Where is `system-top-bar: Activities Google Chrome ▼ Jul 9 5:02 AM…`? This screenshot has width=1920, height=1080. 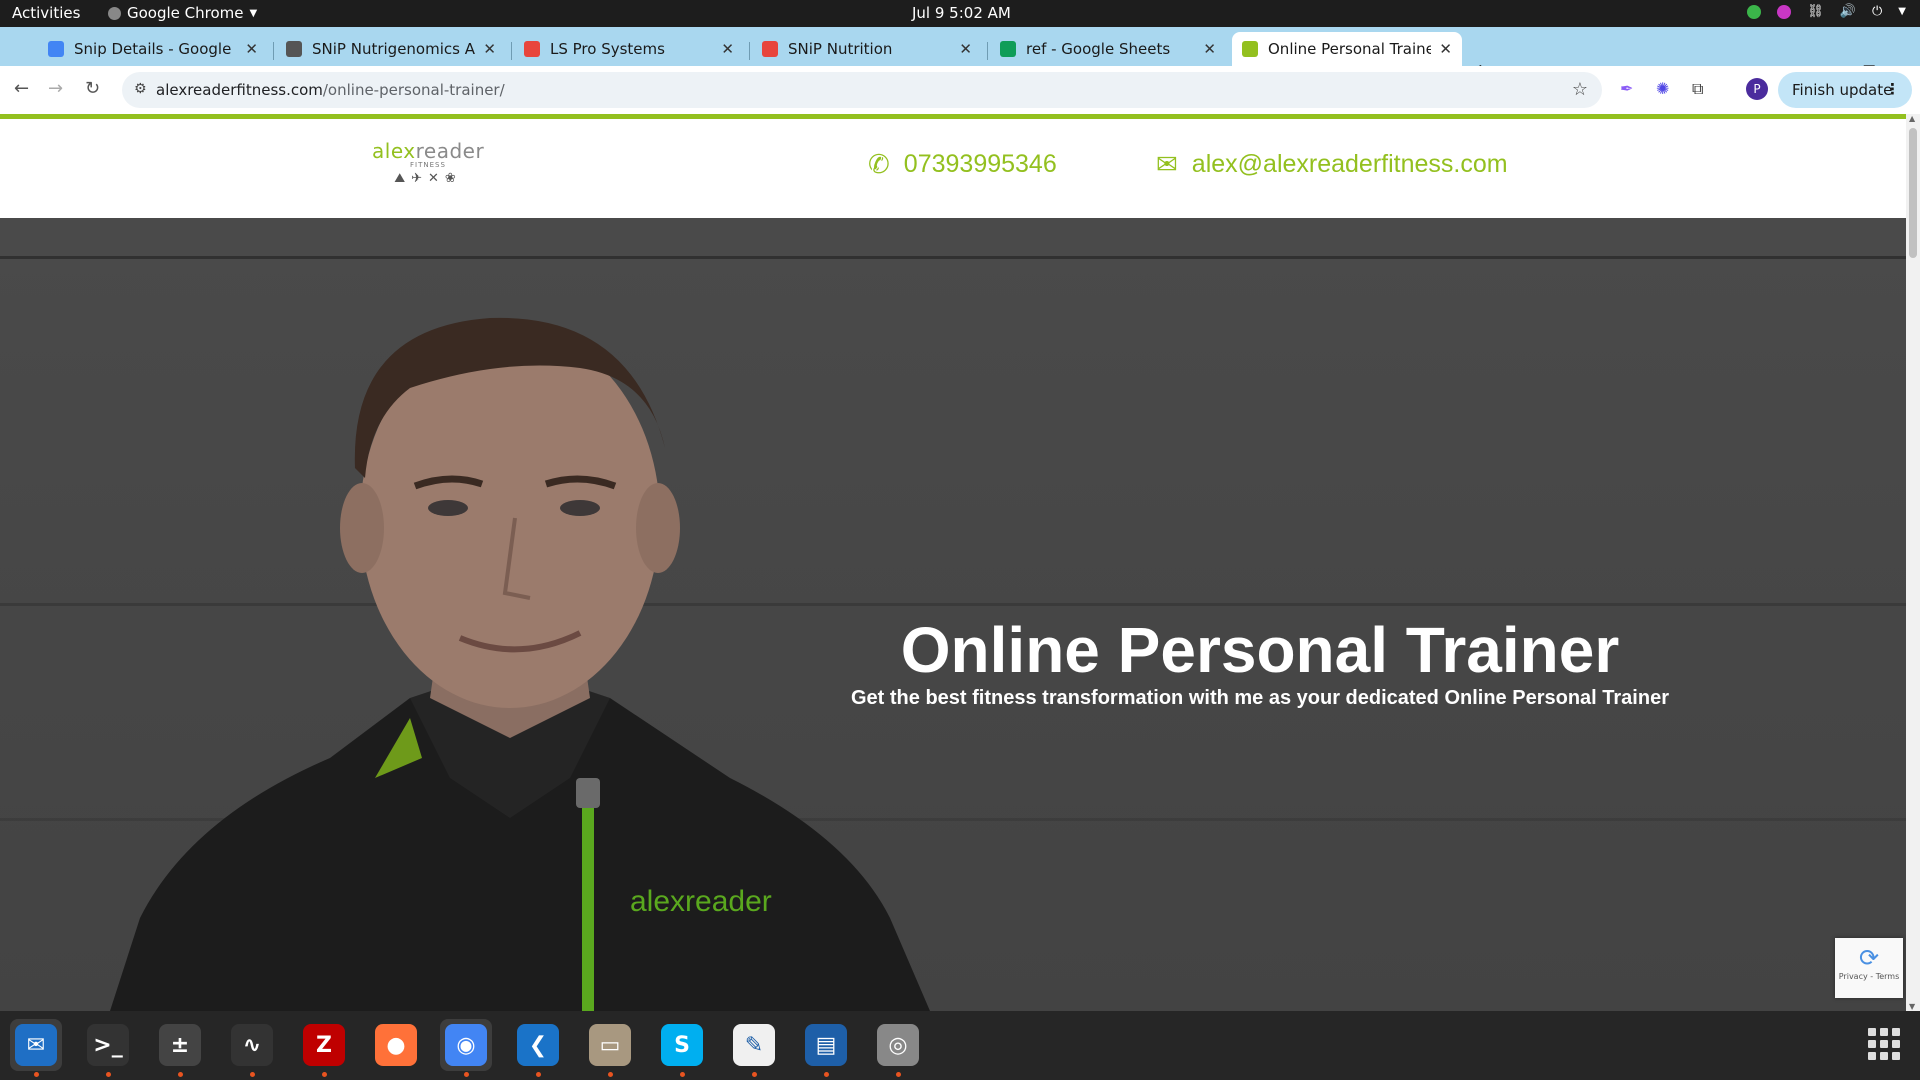
system-top-bar: Activities Google Chrome ▼ Jul 9 5:02 AM… is located at coordinates (960, 13).